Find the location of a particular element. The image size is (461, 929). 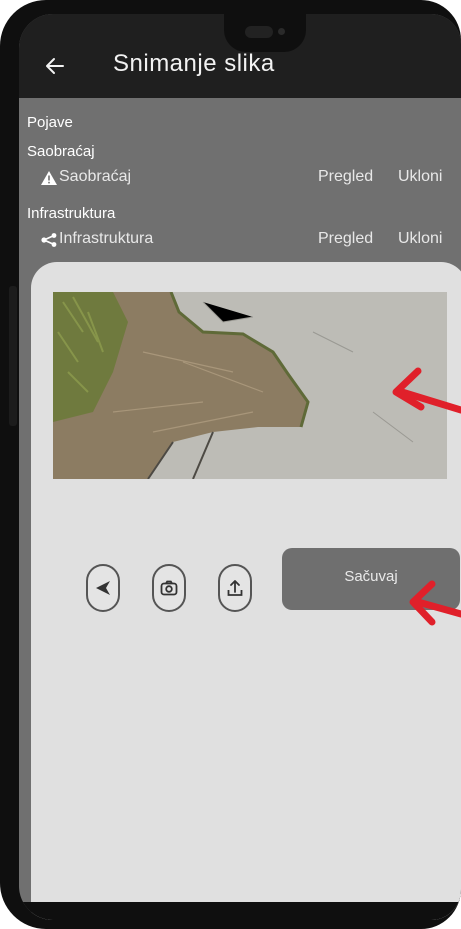

list-item-saobracaj: Saobraćaj Pregled Ukloni is located at coordinates (240, 178).